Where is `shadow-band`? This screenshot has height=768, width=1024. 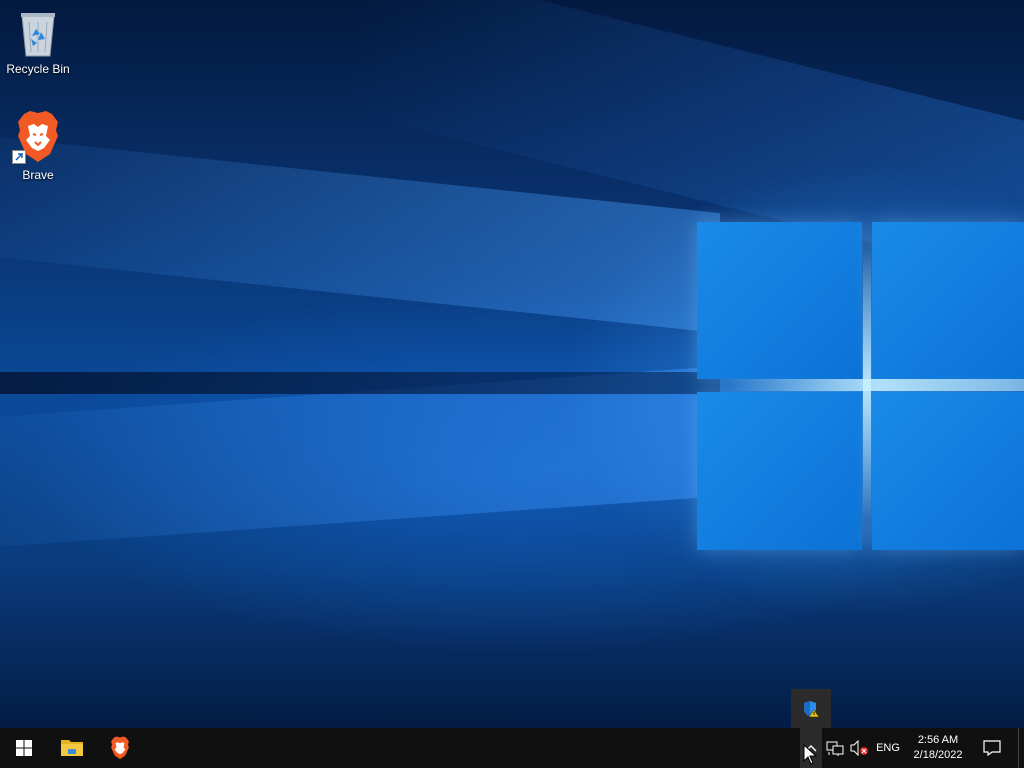
shadow-band is located at coordinates (360, 383).